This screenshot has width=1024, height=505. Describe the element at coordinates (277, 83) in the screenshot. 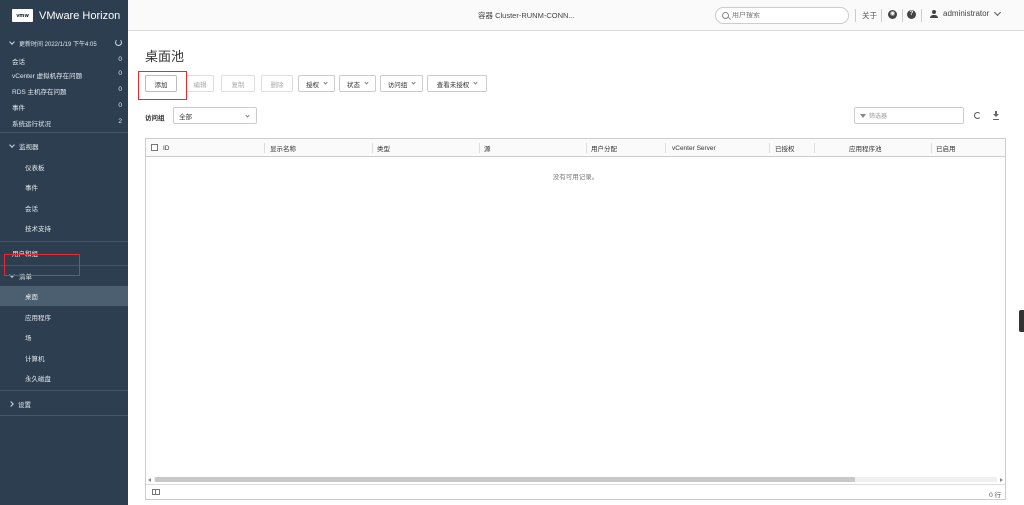

I see `delete-button: 删除` at that location.